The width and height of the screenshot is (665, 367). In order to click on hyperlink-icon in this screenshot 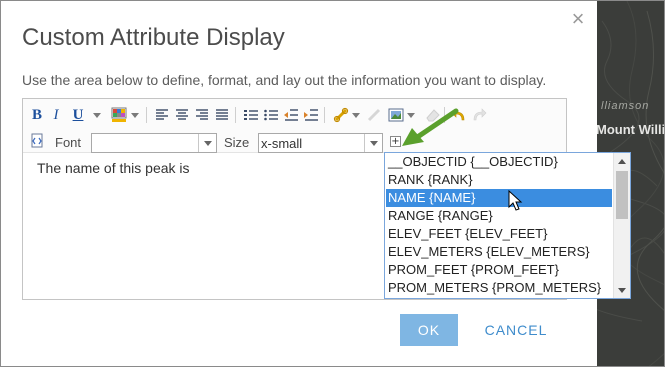, I will do `click(341, 115)`.